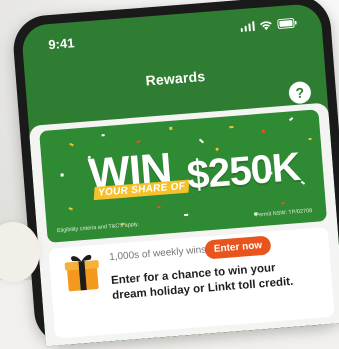 The height and width of the screenshot is (349, 339). What do you see at coordinates (243, 171) in the screenshot?
I see `promo-amount: $250K` at bounding box center [243, 171].